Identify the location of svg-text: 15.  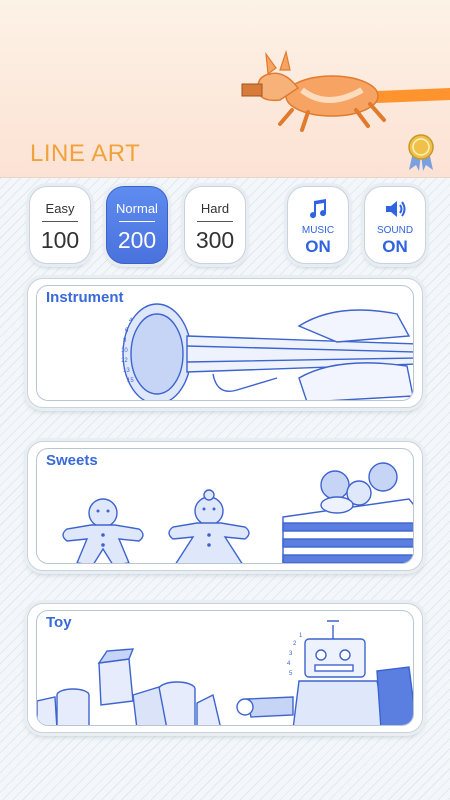
(130, 381).